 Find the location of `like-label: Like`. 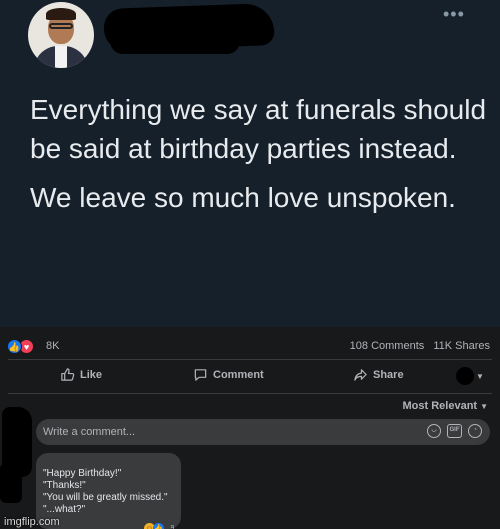

like-label: Like is located at coordinates (91, 374).